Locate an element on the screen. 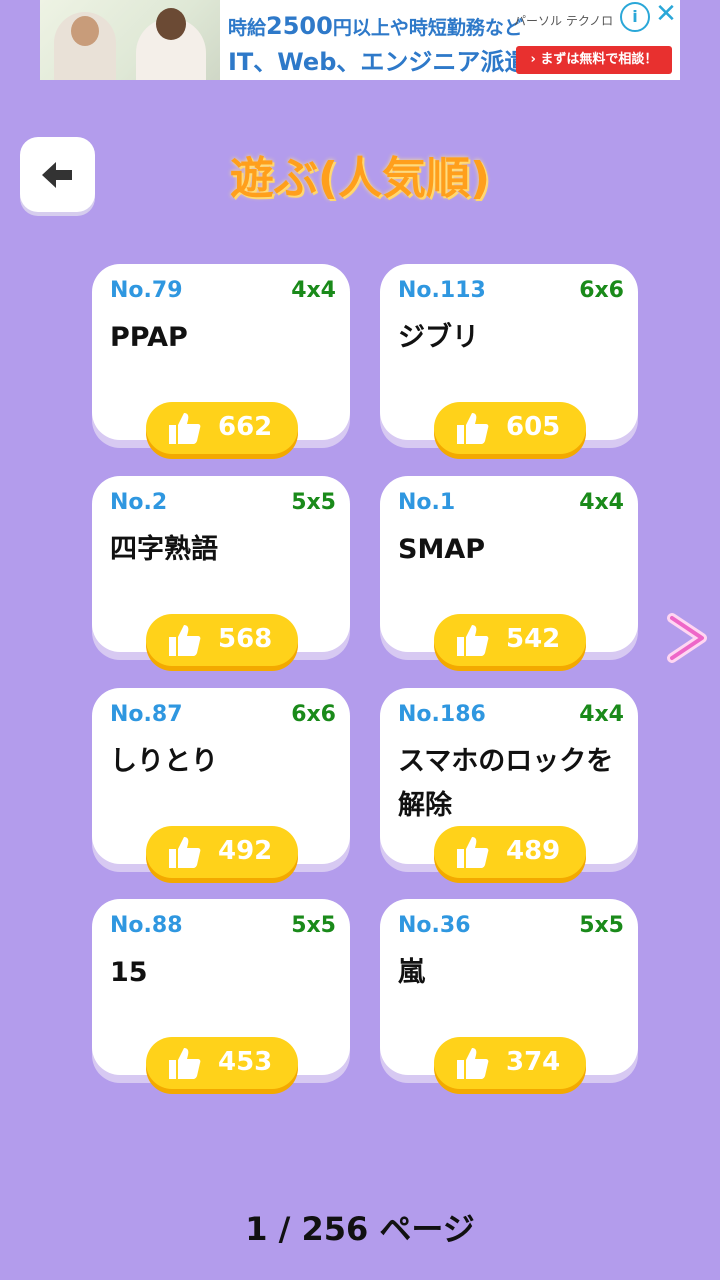  like-button: 489 is located at coordinates (510, 852).